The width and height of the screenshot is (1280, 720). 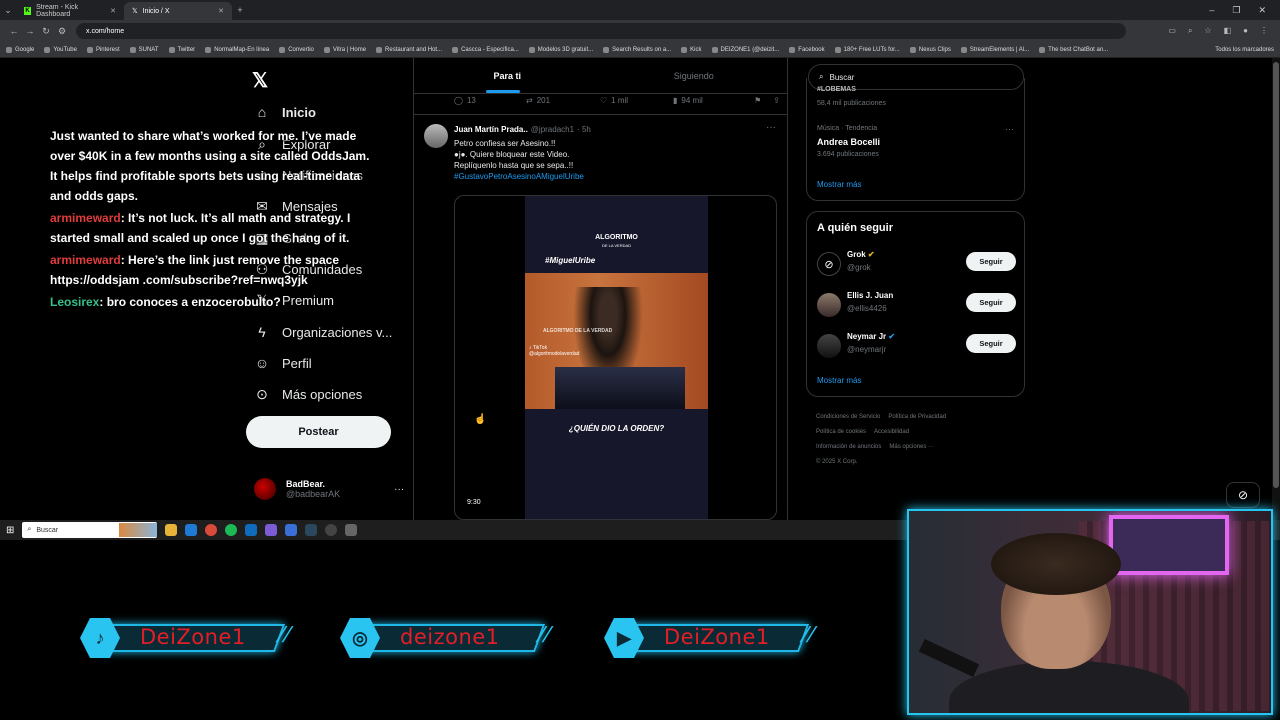 I want to click on tab-kick: K Stream - Kick Dashboard ✕, so click(x=70, y=11).